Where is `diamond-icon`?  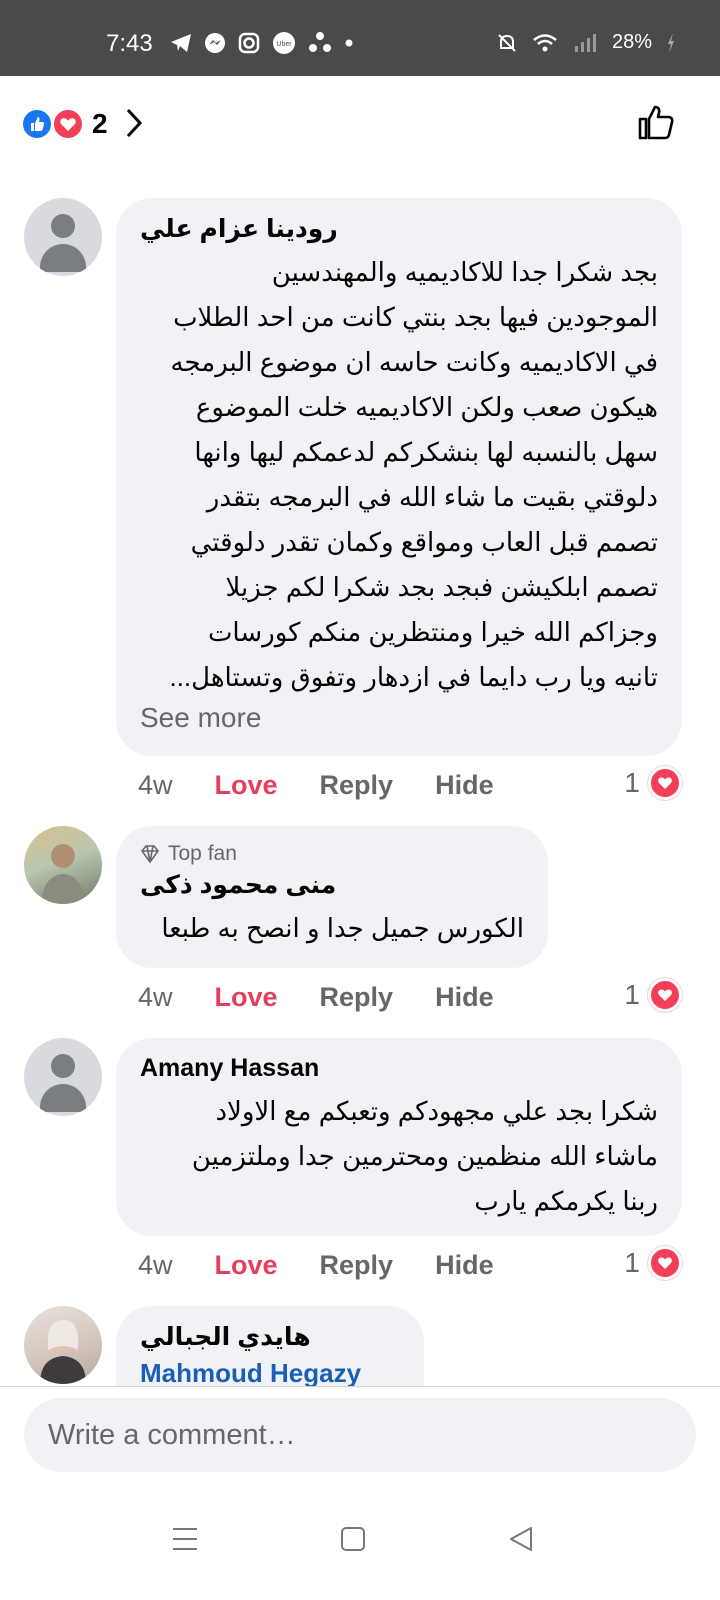 diamond-icon is located at coordinates (150, 854).